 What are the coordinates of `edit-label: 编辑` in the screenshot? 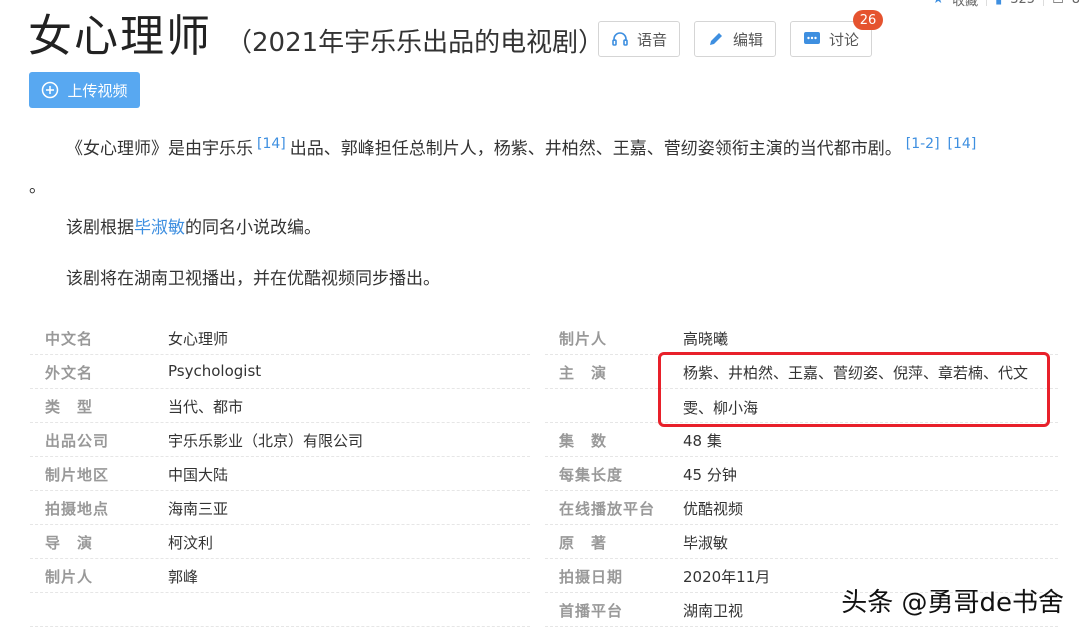 It's located at (748, 39).